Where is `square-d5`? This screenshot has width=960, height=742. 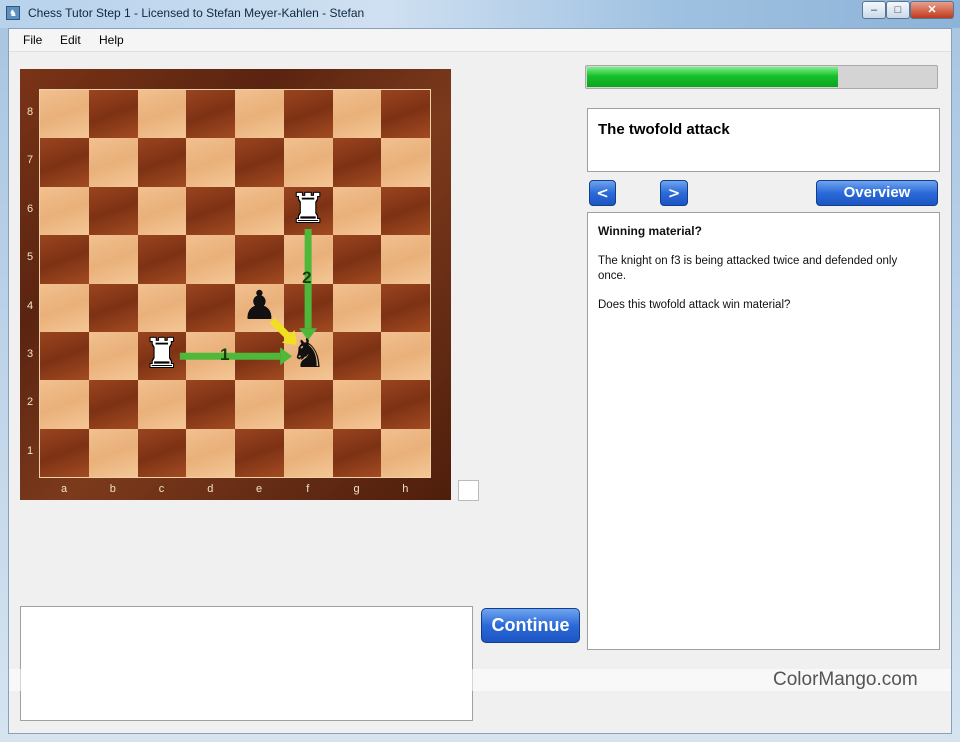 square-d5 is located at coordinates (210, 259).